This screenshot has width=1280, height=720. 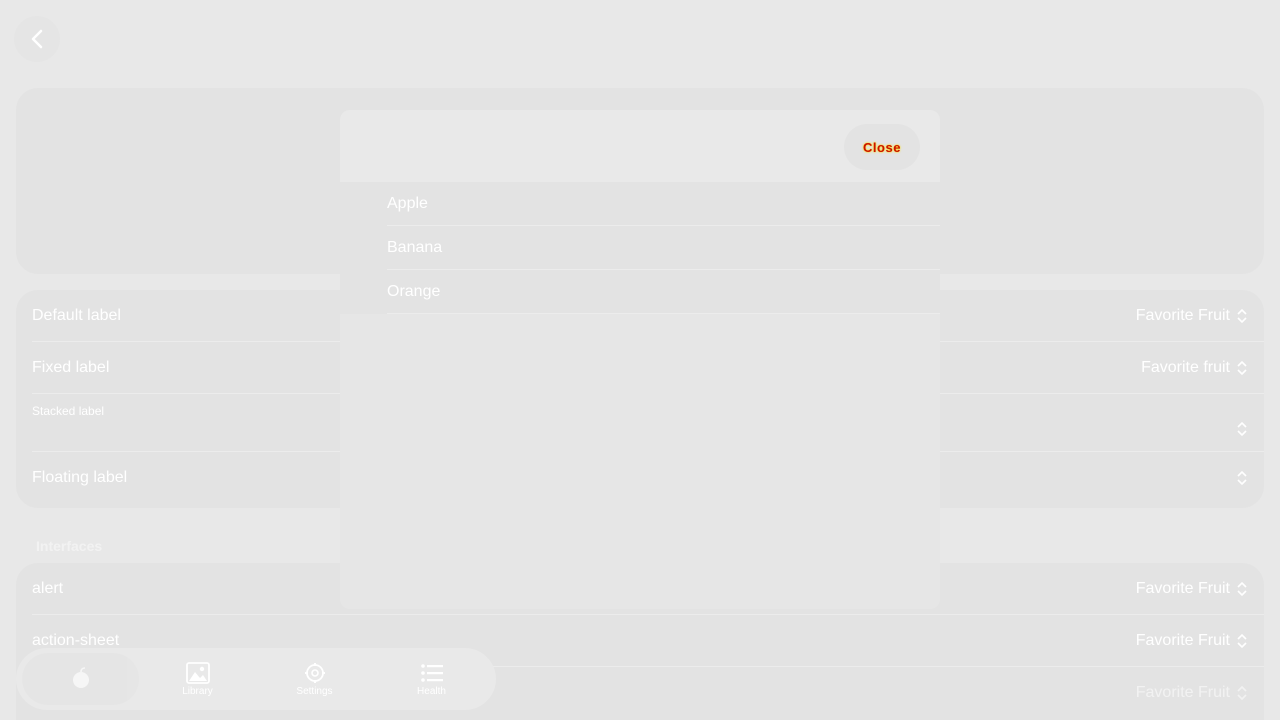 I want to click on tab-label: Health, so click(x=431, y=691).